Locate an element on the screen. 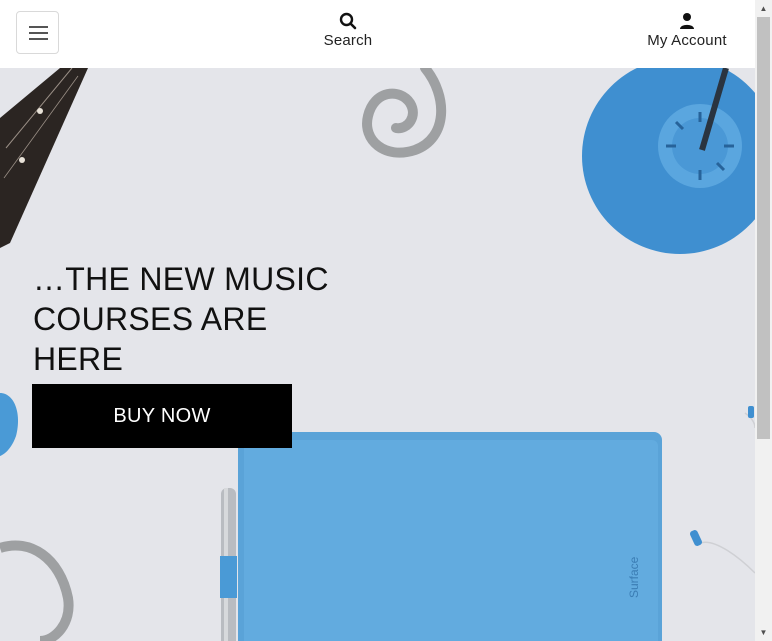  hero-title-line-2: COURSES ARE HERE is located at coordinates (150, 339).